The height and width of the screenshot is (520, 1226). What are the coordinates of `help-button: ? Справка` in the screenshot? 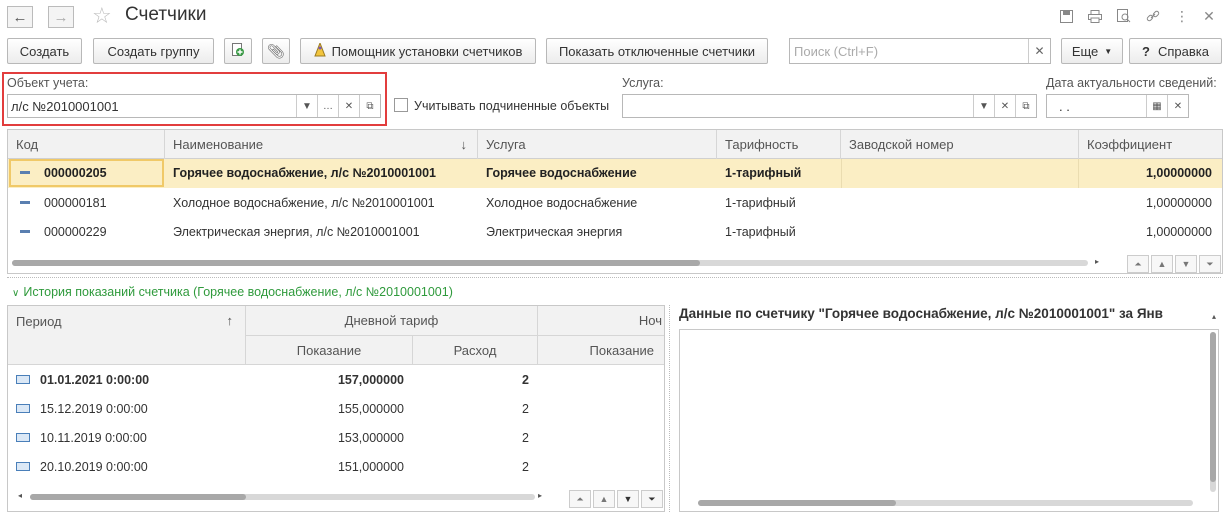 It's located at (1175, 51).